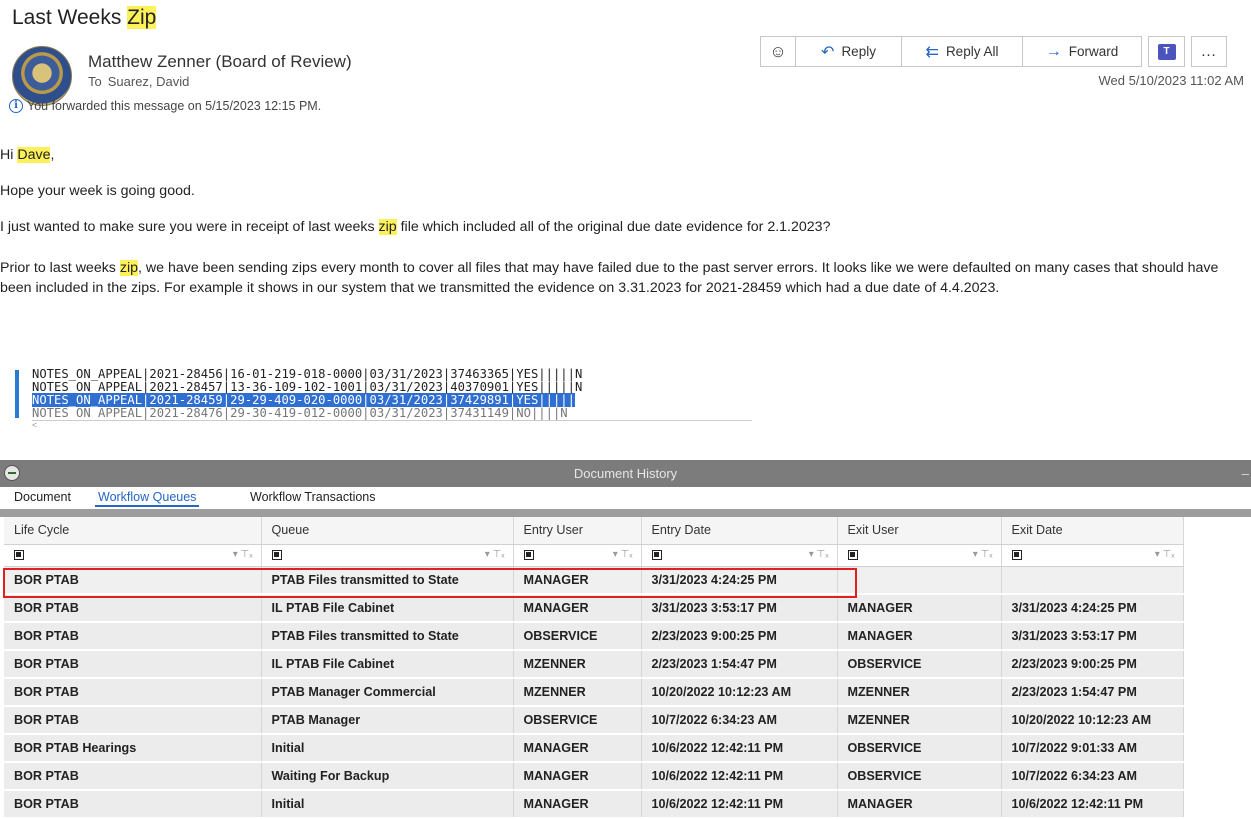 The image size is (1251, 819). I want to click on table-cell: 3/31/2023 3:53:17 PM, so click(1092, 636).